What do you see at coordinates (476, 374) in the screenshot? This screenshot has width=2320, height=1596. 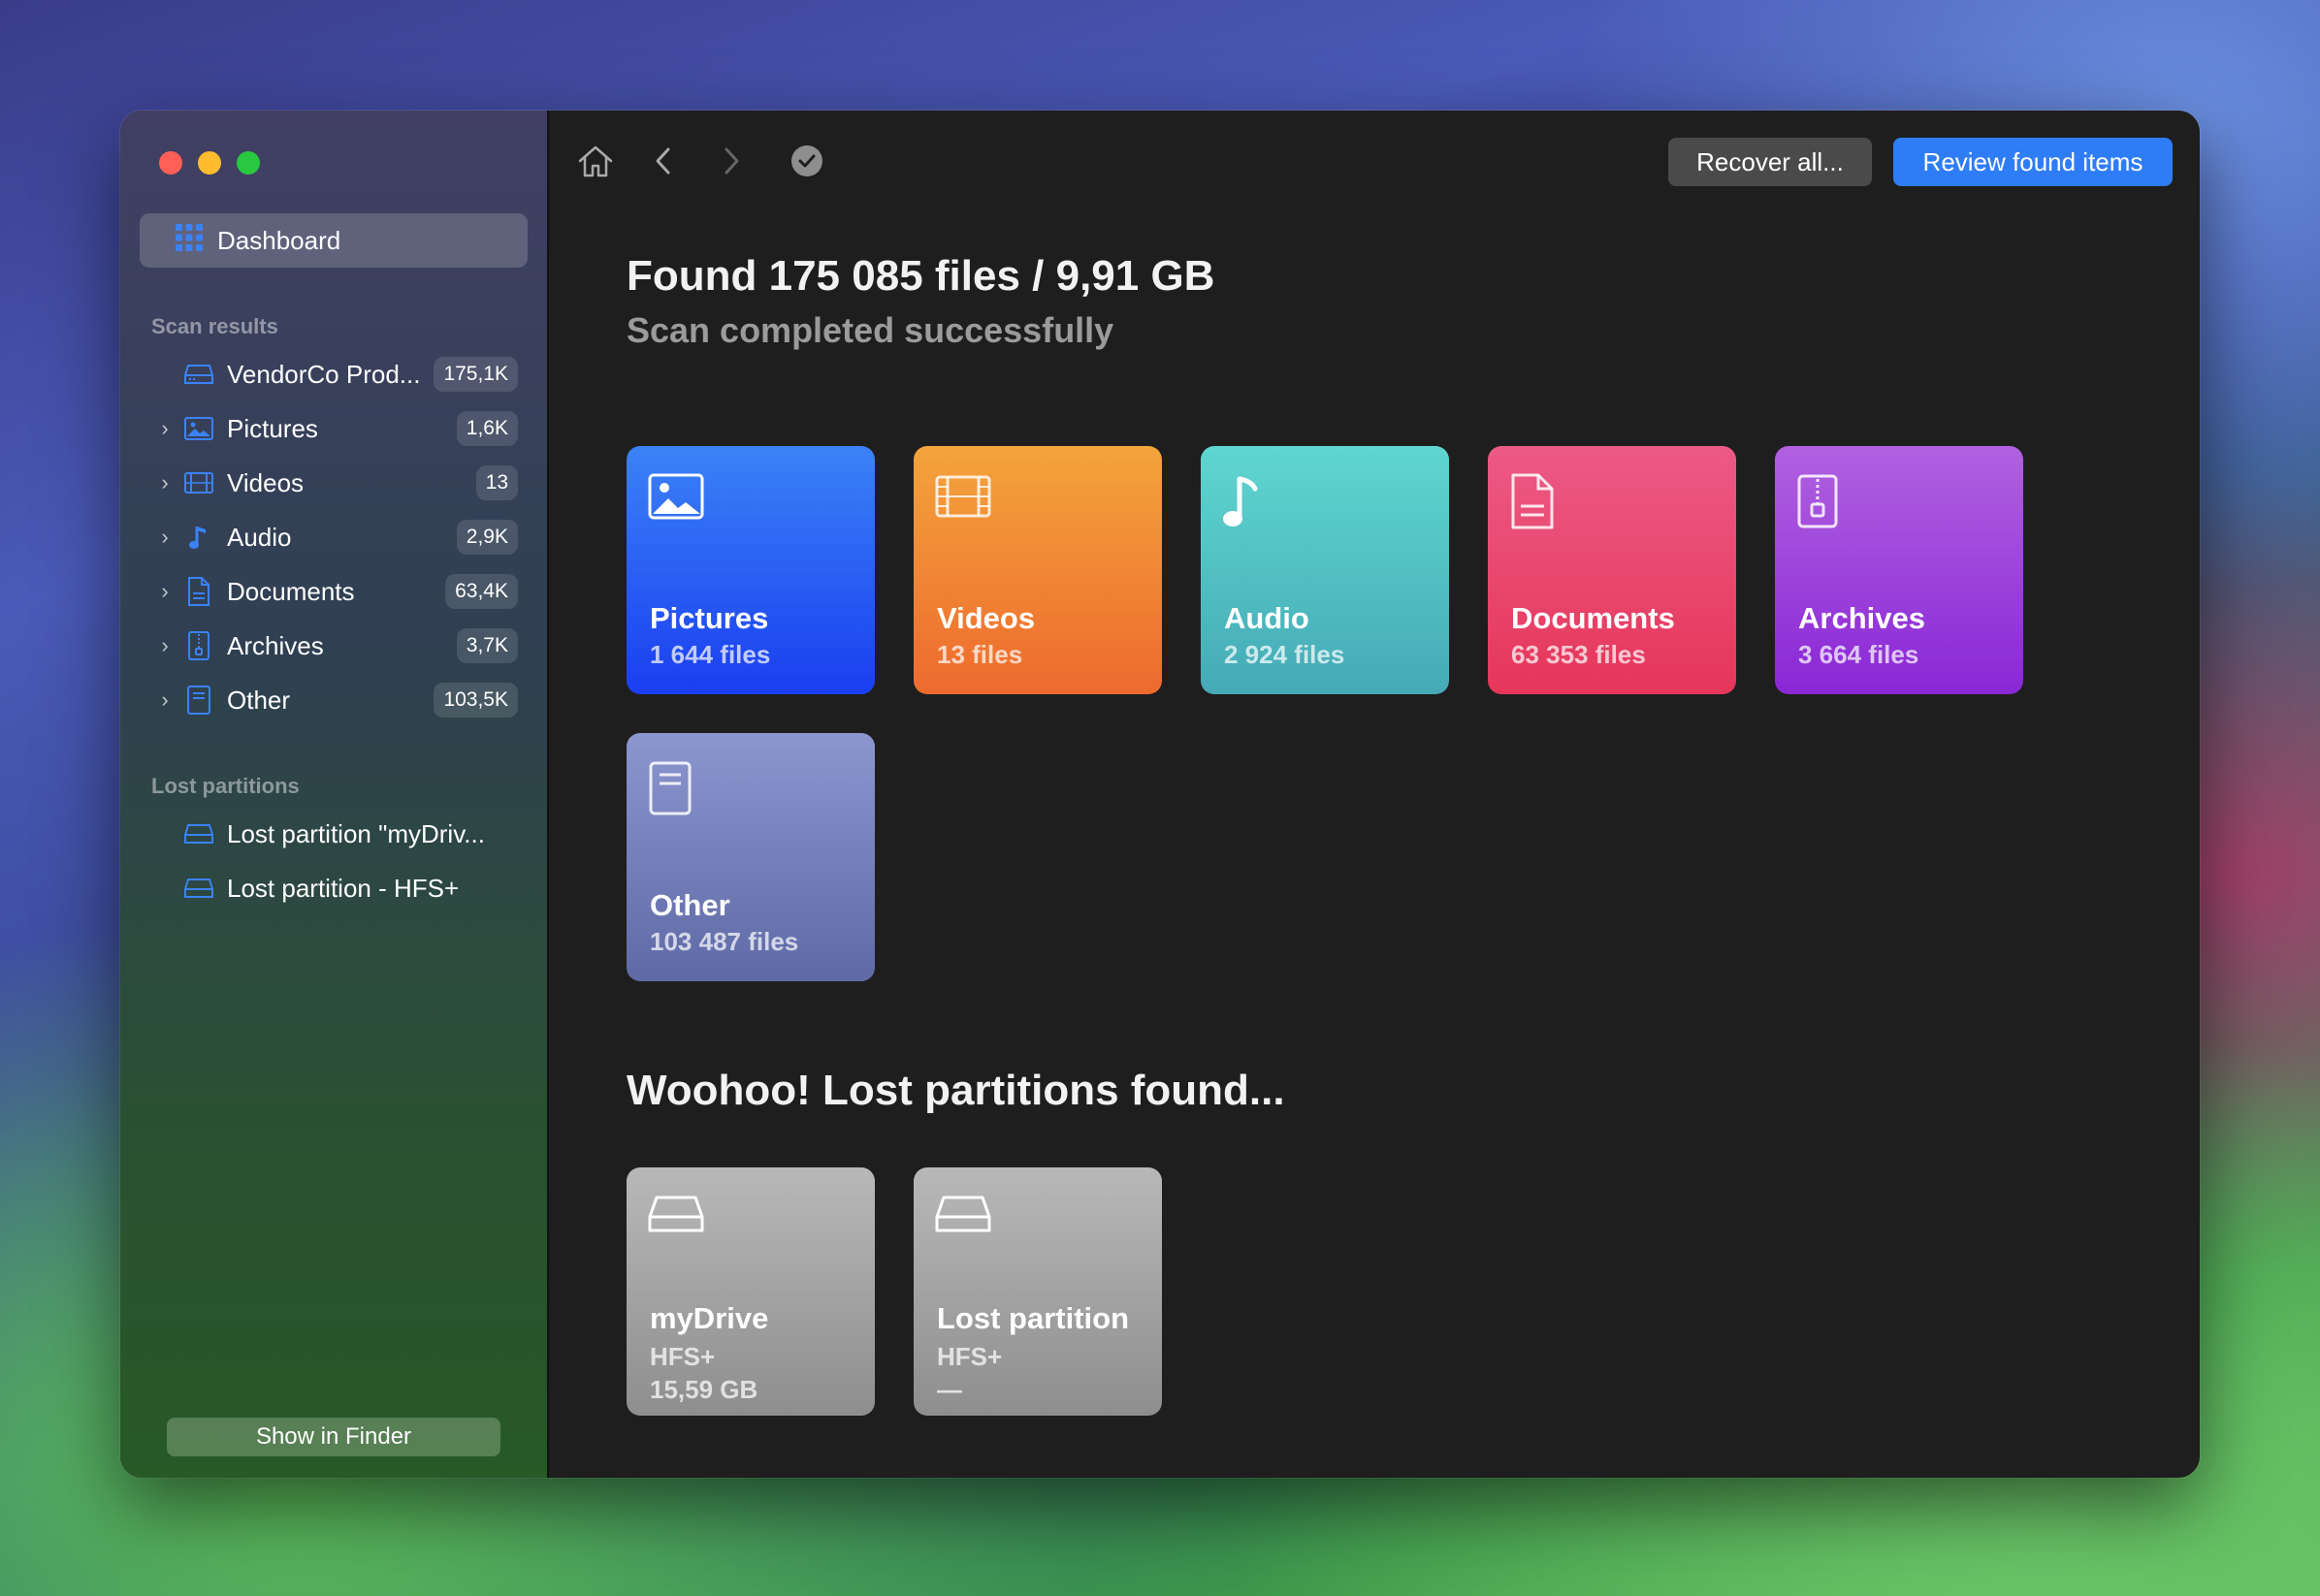 I see `count-badge: 175,1K` at bounding box center [476, 374].